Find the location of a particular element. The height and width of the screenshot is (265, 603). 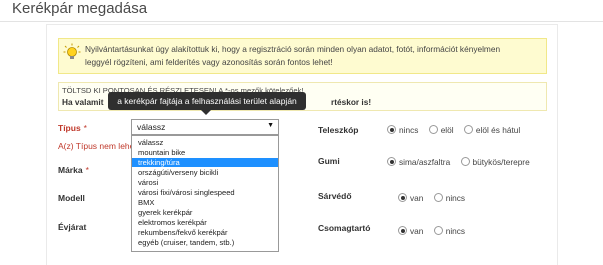

sarvedo-radio-group: van nincs is located at coordinates (435, 199).